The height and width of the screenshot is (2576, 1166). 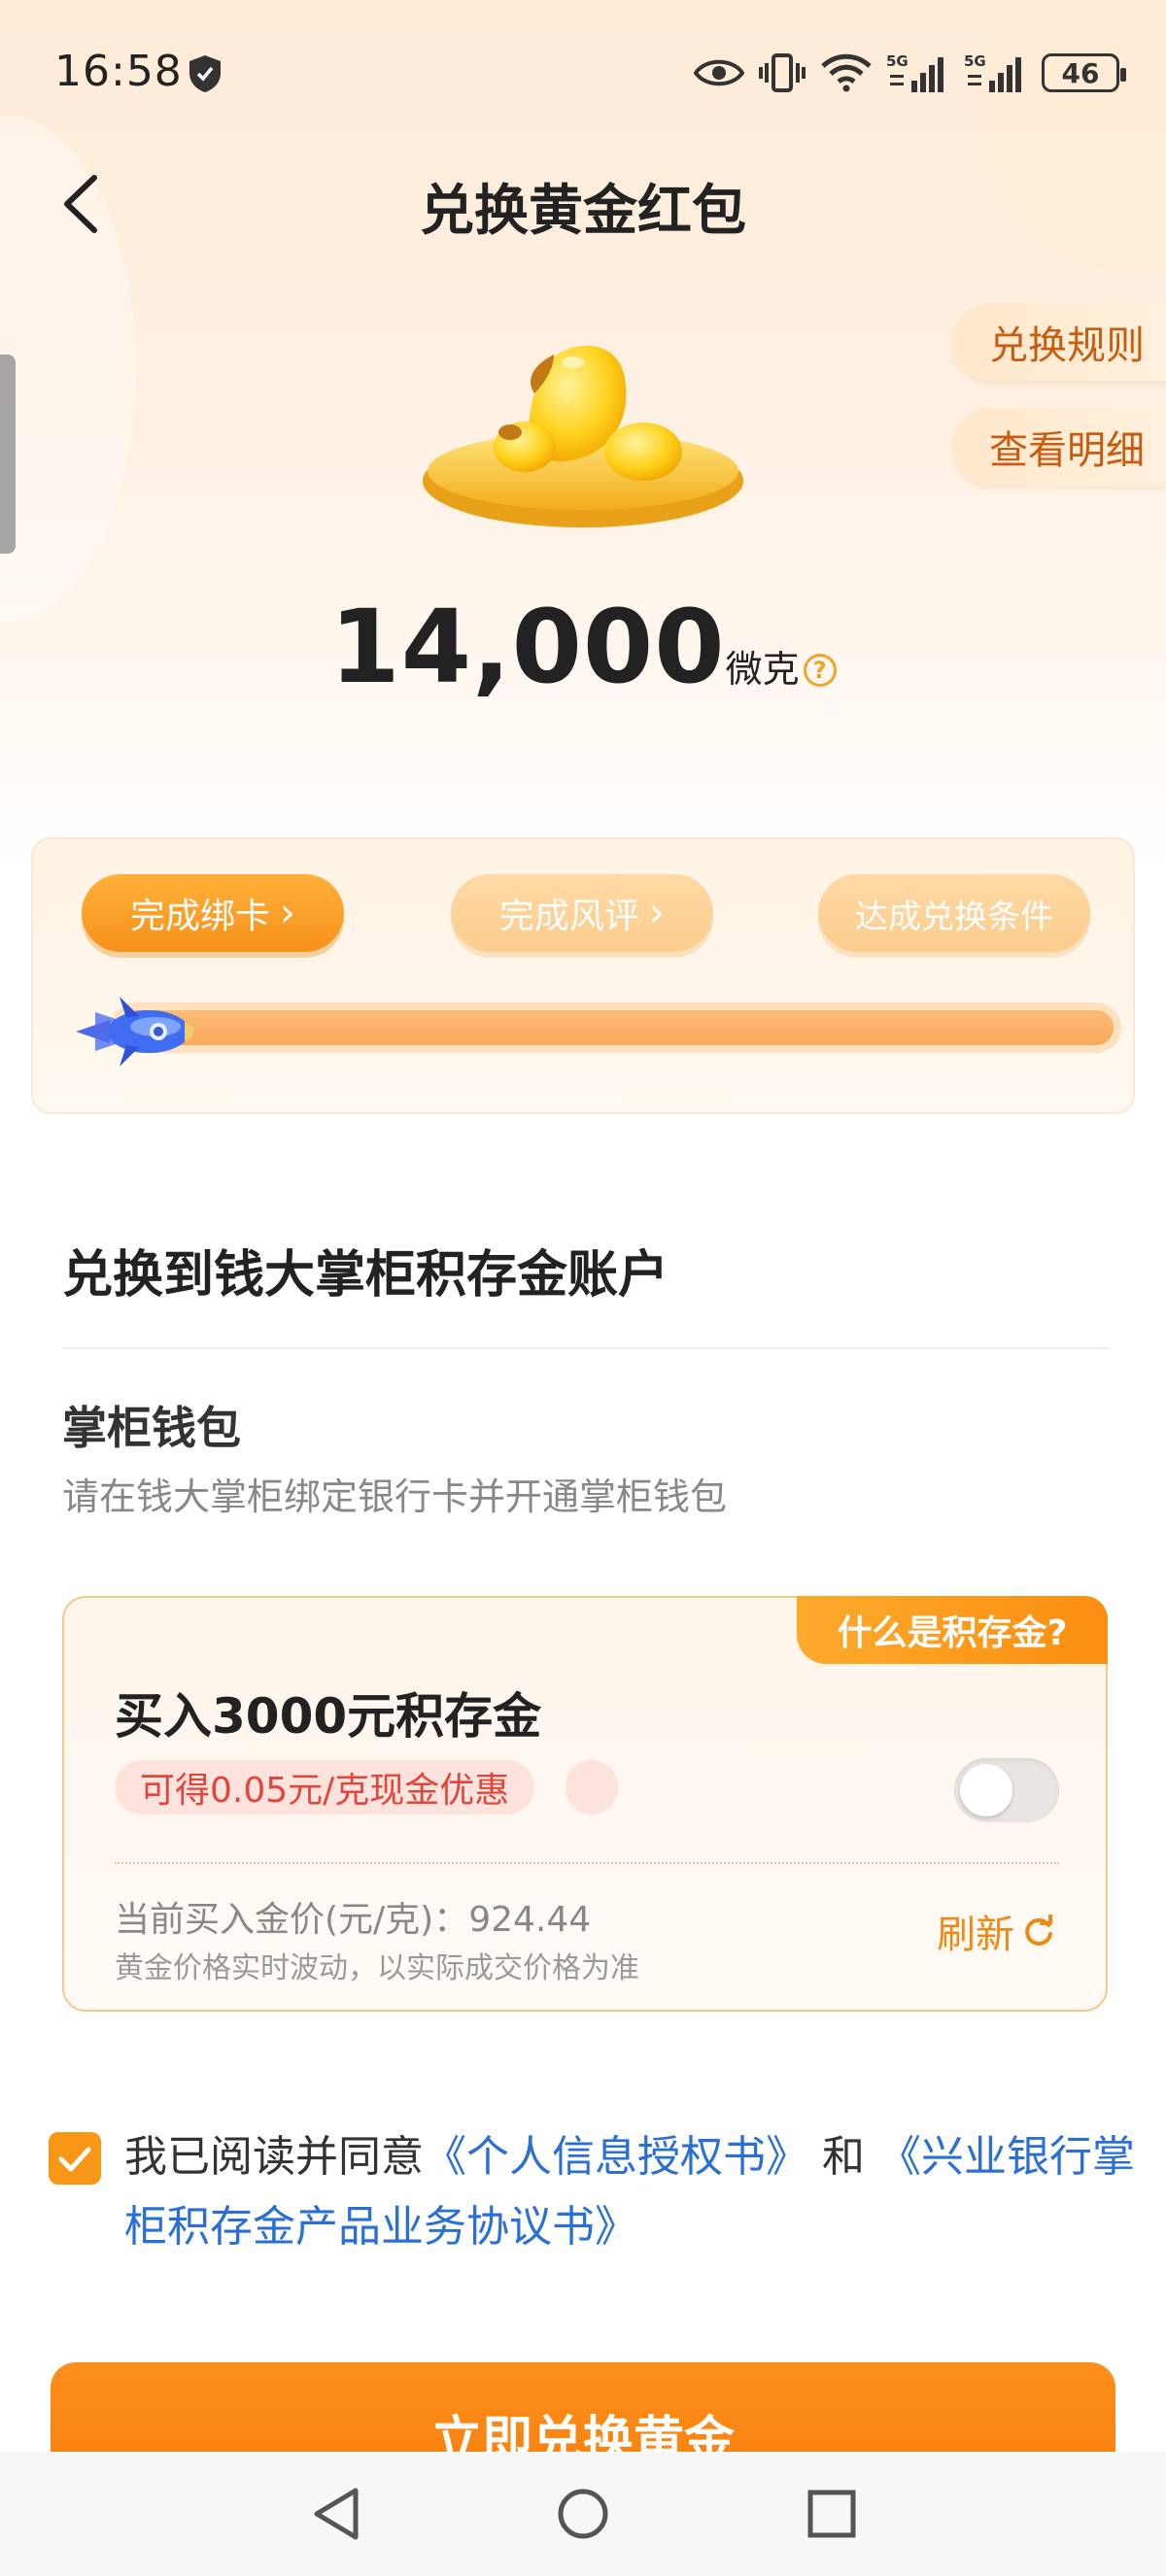 I want to click on discount-badge: 可得0.05元/克现金优惠, so click(x=325, y=1787).